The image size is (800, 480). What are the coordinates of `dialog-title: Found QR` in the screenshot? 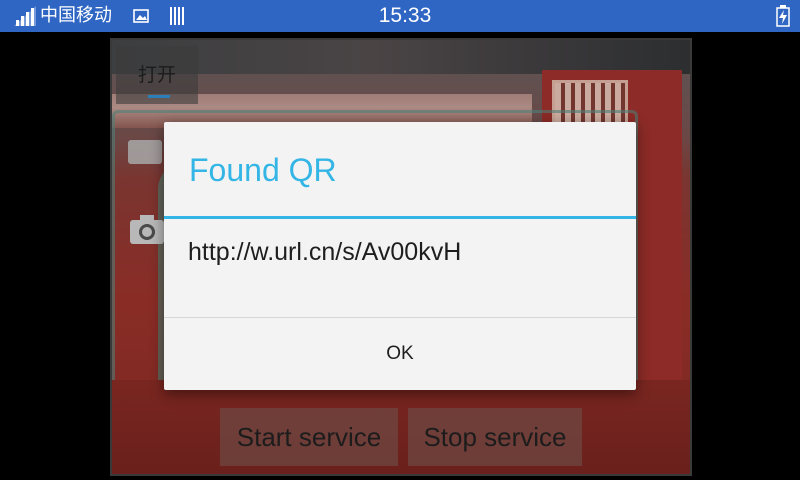 It's located at (263, 170).